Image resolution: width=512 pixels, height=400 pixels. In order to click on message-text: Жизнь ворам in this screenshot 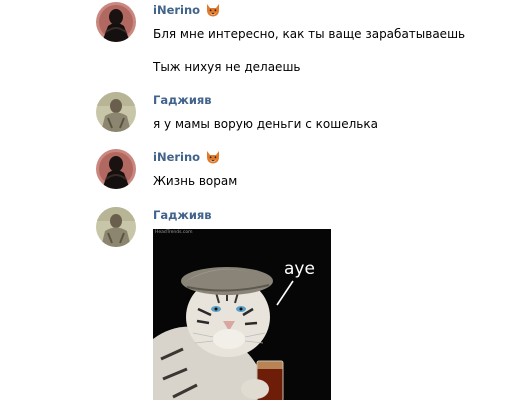, I will do `click(195, 181)`.